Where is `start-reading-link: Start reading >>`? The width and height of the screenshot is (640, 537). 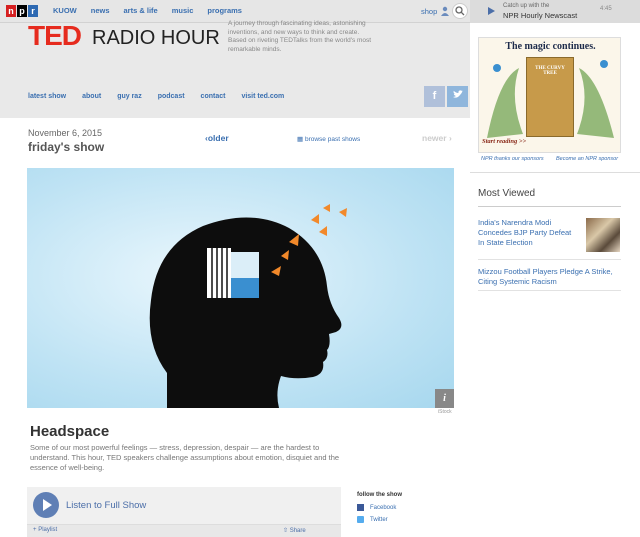 start-reading-link: Start reading >> is located at coordinates (504, 141).